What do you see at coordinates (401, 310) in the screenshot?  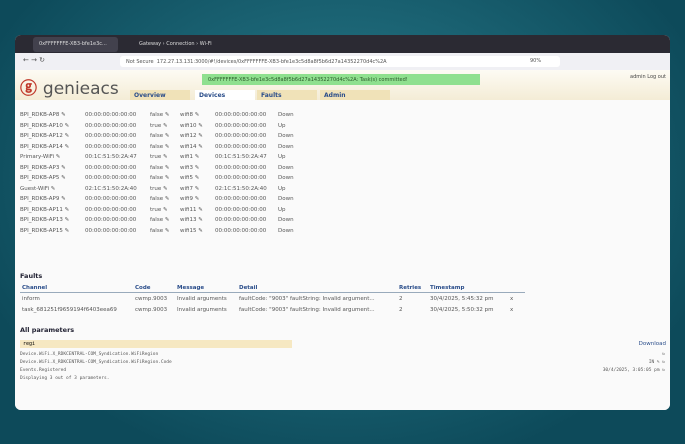 I see `fault-cell: 2` at bounding box center [401, 310].